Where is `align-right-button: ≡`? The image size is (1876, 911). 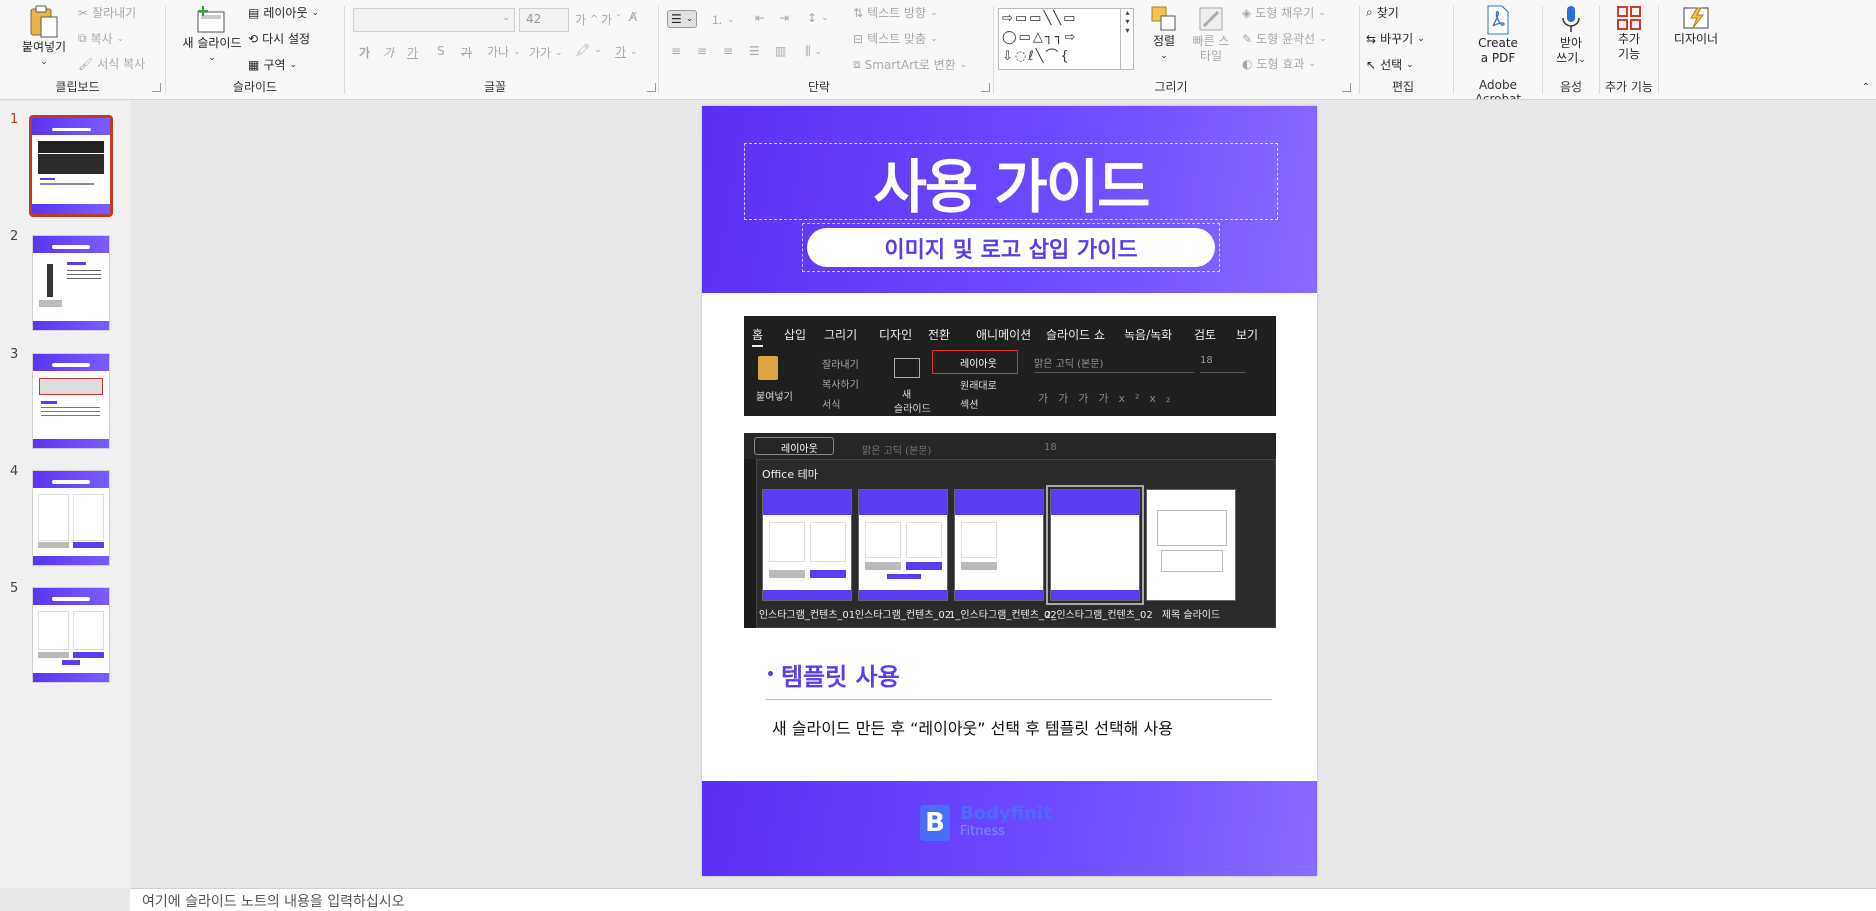 align-right-button: ≡ is located at coordinates (728, 51).